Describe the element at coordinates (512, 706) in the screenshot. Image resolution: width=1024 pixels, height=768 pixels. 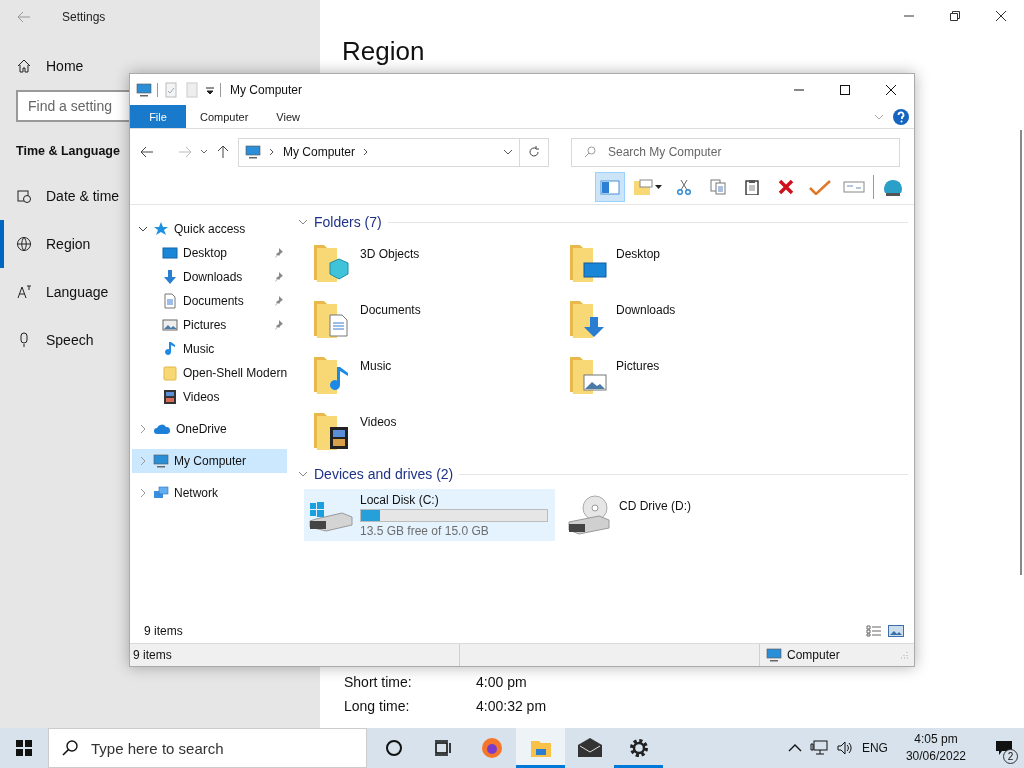
I see `field-value: 4:00:32 pm` at that location.